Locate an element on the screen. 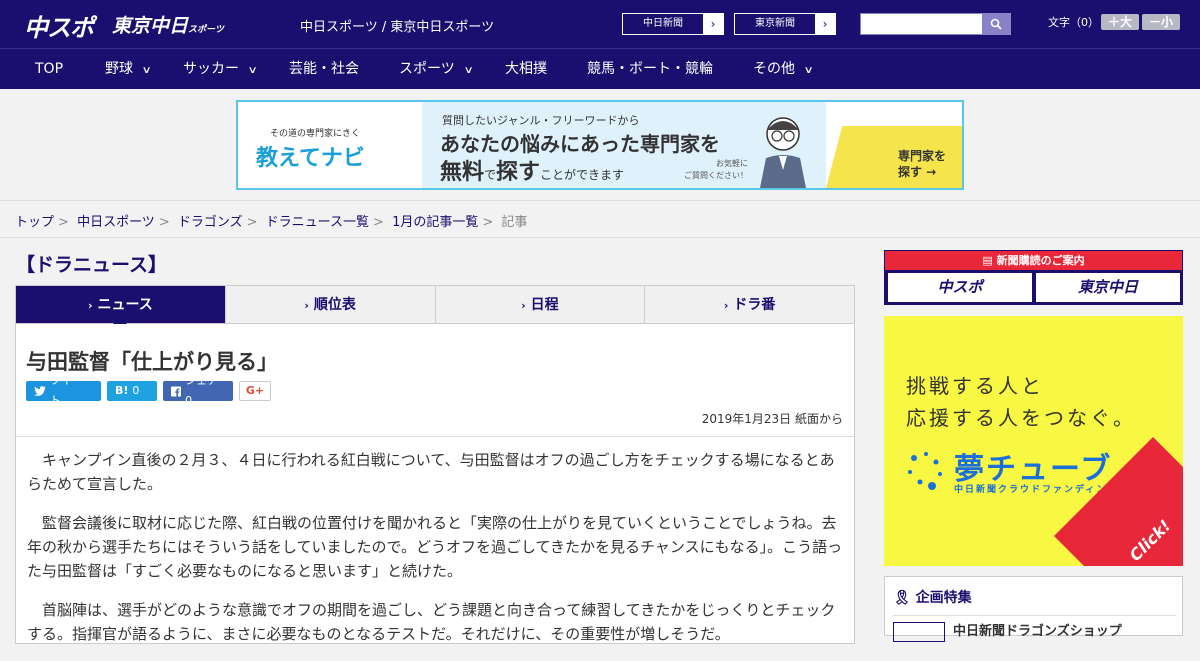  search-button is located at coordinates (996, 24).